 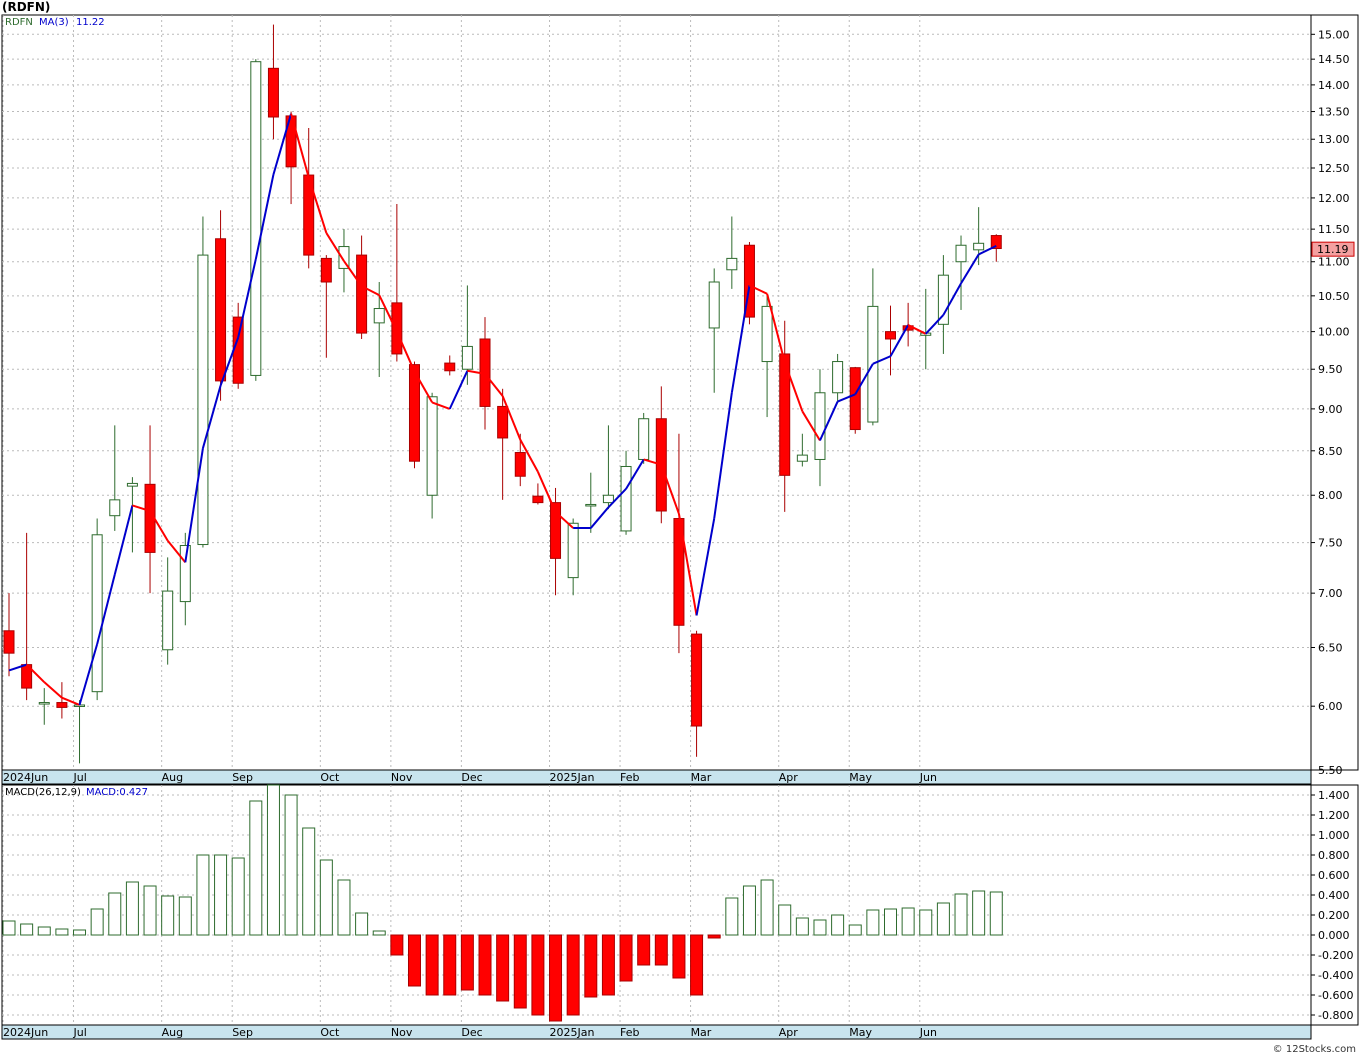 I want to click on price-tick-label: 8.50, so click(x=1330, y=451).